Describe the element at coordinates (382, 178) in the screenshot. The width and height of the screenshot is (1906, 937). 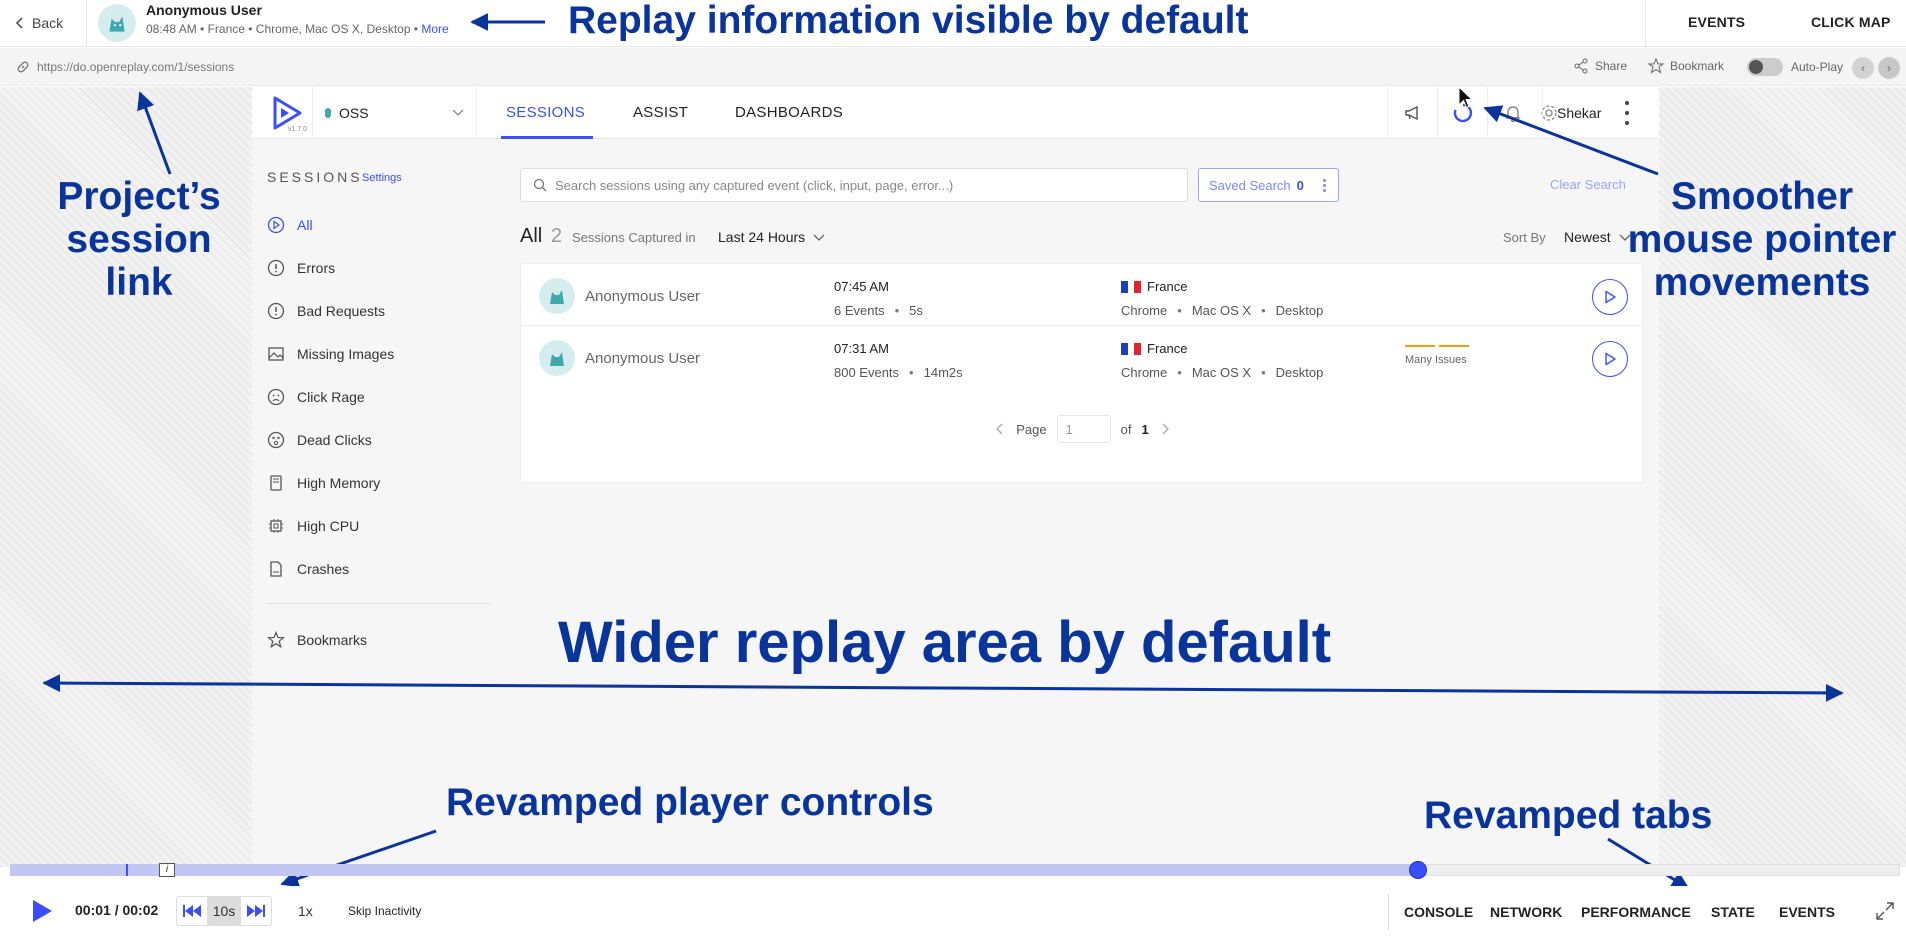
I see `sidebar-settings-link: Settings` at that location.